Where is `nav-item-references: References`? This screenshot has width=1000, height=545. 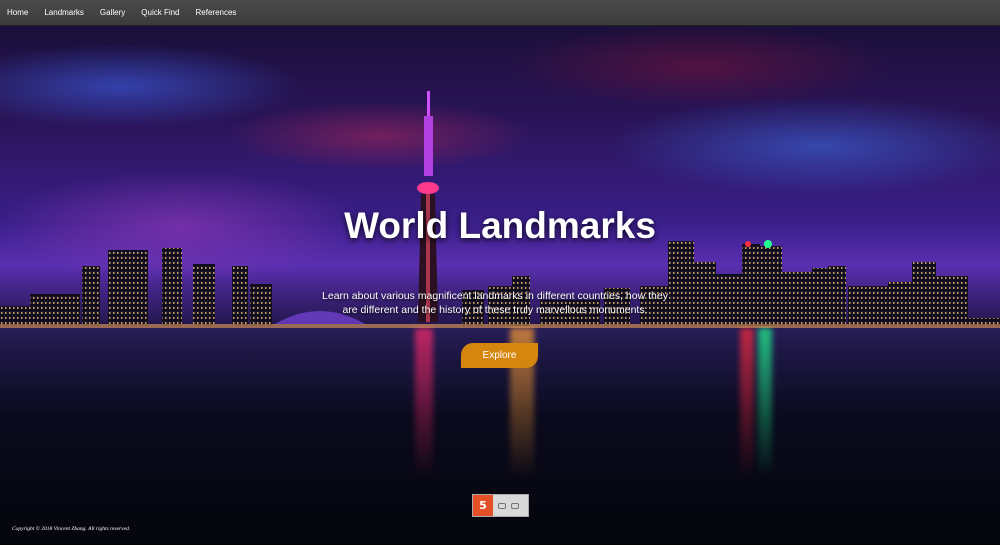 nav-item-references: References is located at coordinates (216, 13).